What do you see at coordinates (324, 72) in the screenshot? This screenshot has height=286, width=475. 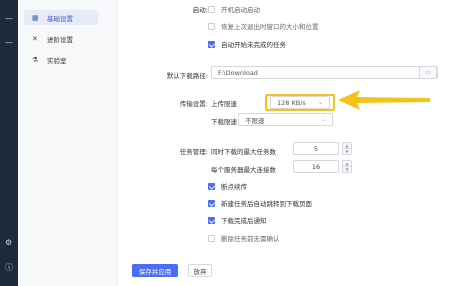 I see `download-path-input: F:\Download ▭` at bounding box center [324, 72].